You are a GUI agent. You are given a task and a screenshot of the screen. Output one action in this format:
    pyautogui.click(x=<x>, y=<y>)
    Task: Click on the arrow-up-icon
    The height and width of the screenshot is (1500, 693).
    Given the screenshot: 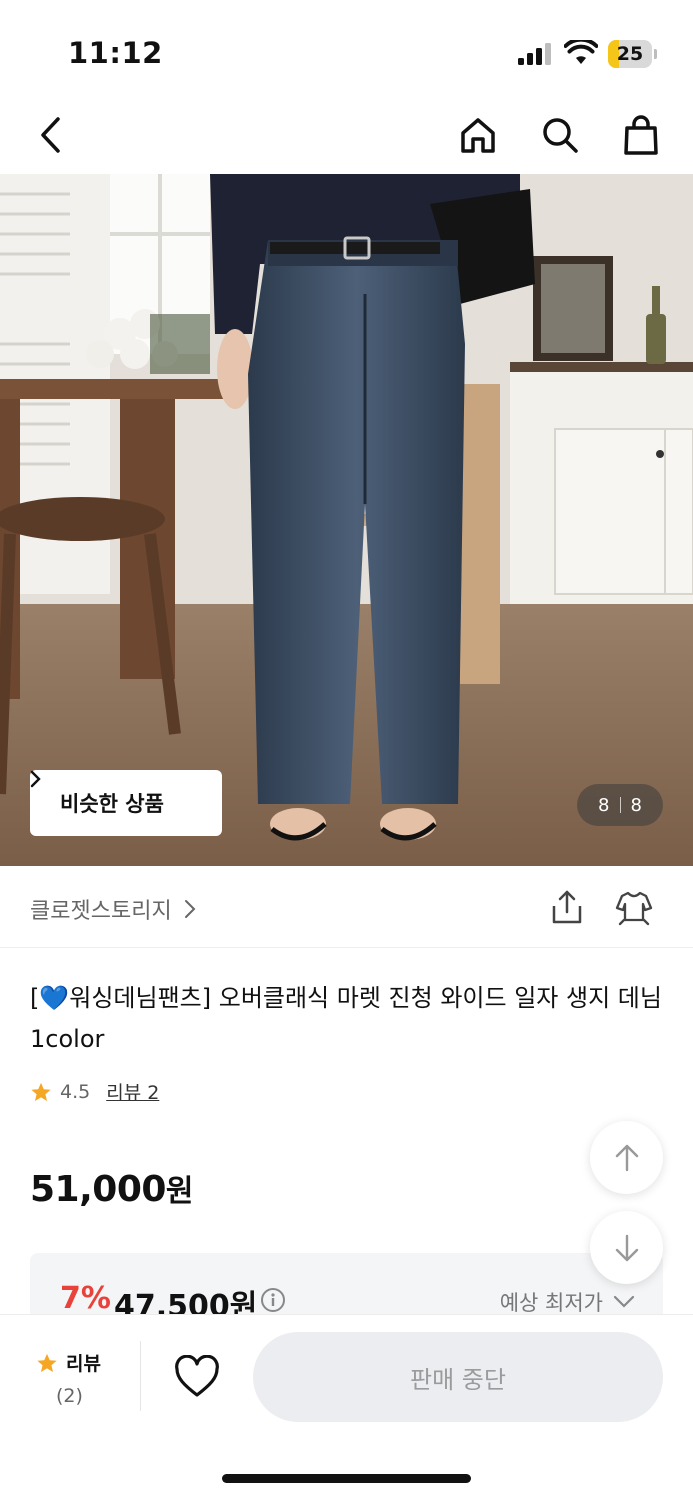 What is the action you would take?
    pyautogui.click(x=626, y=1157)
    